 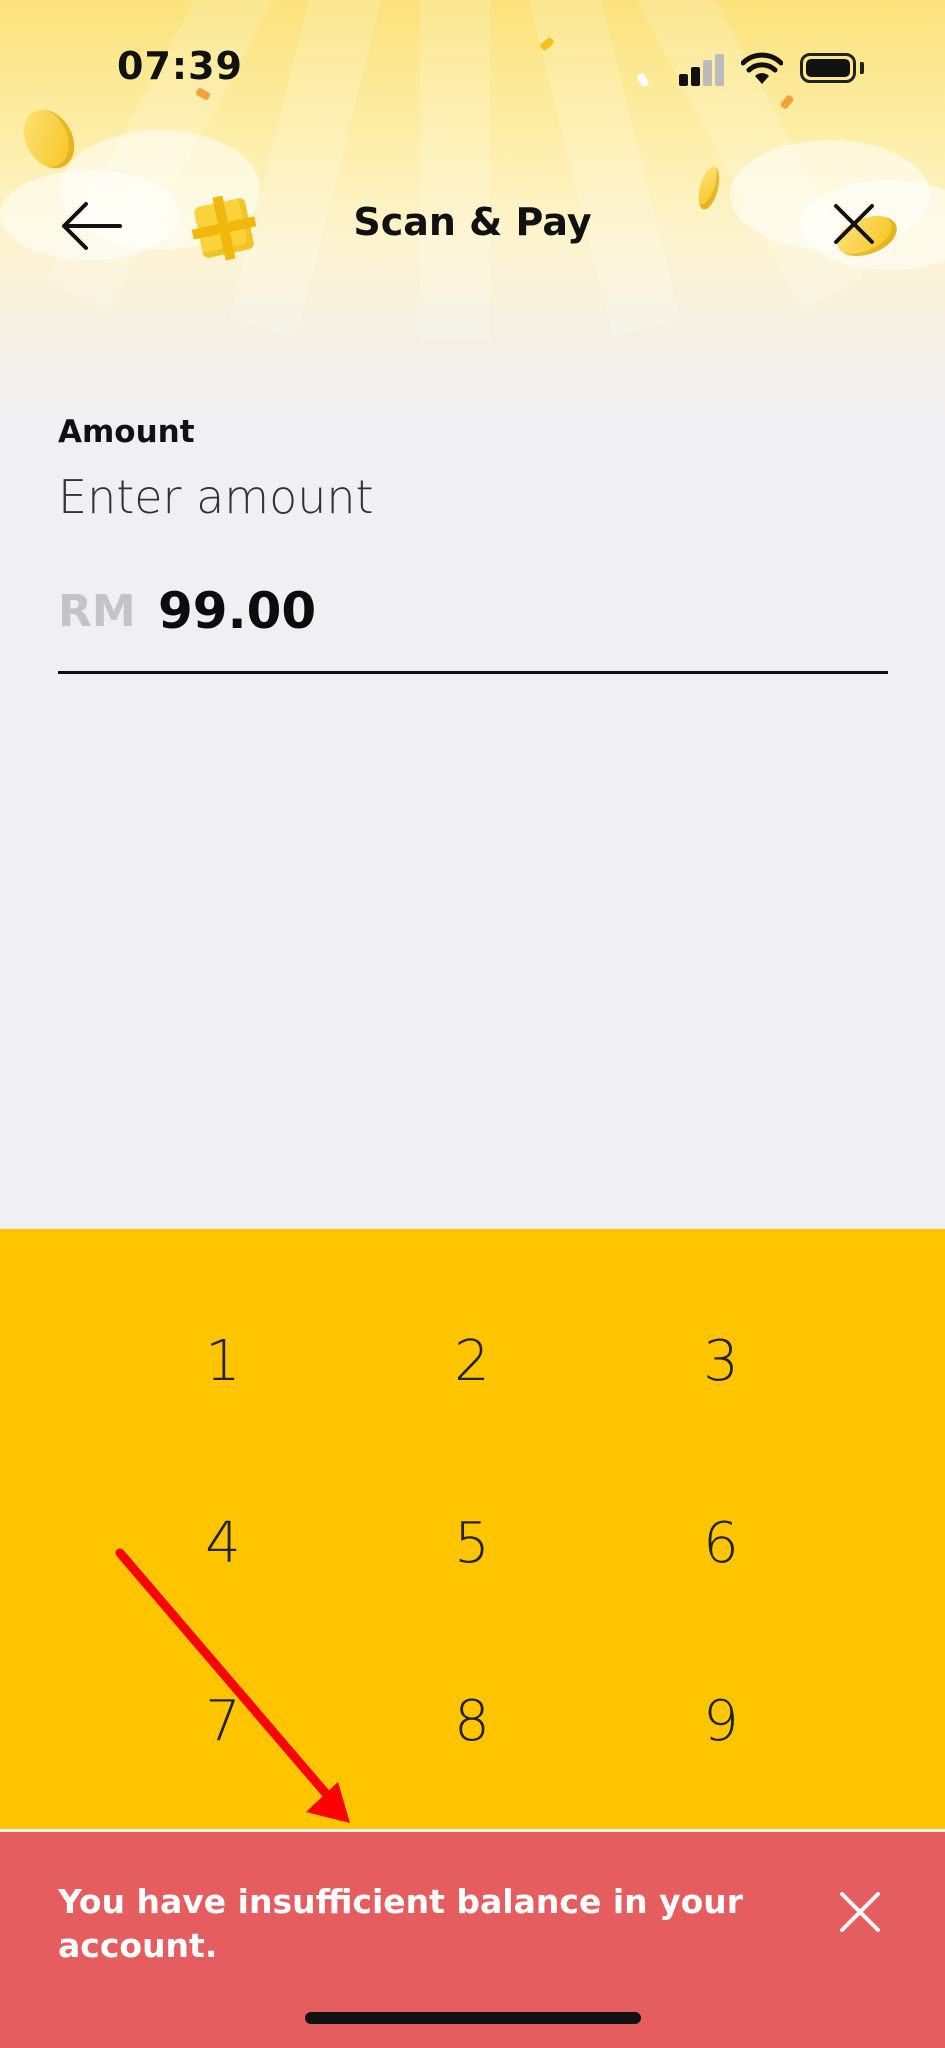 I want to click on amount-label: Amount, so click(x=126, y=432).